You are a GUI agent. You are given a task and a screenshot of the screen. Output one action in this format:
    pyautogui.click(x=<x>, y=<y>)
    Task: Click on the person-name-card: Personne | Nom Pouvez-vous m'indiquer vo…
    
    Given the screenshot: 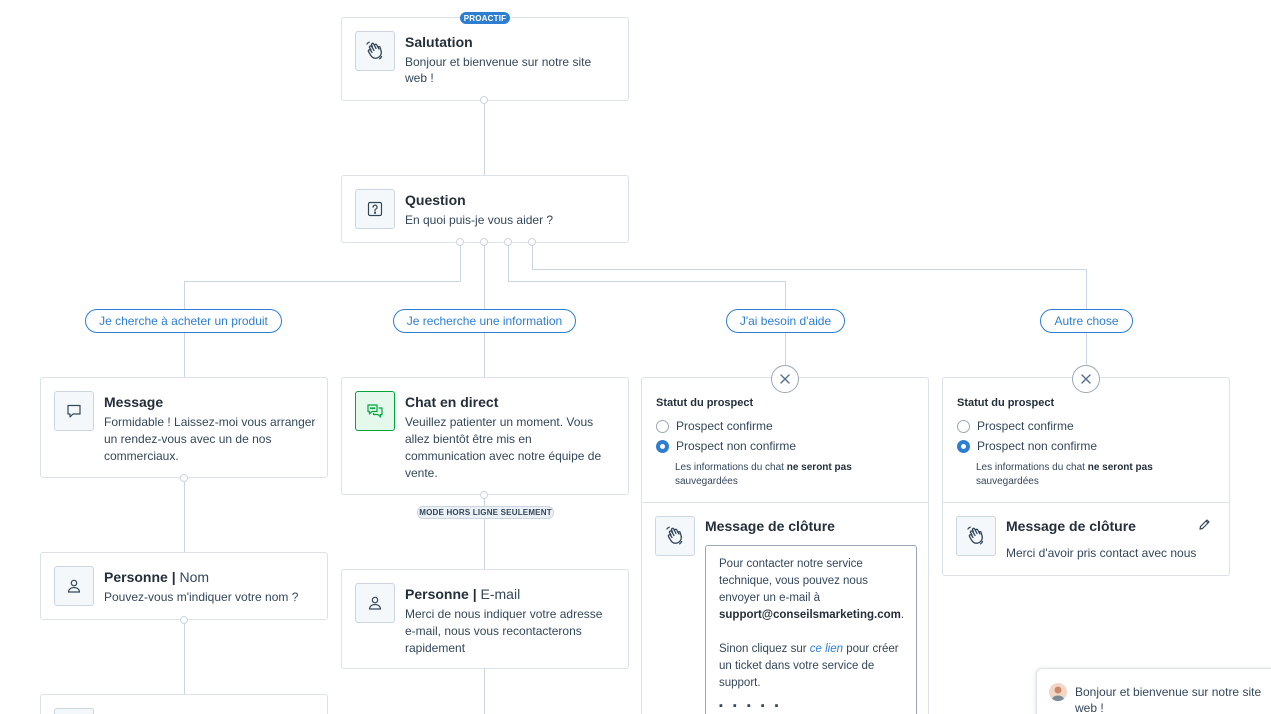 What is the action you would take?
    pyautogui.click(x=184, y=586)
    